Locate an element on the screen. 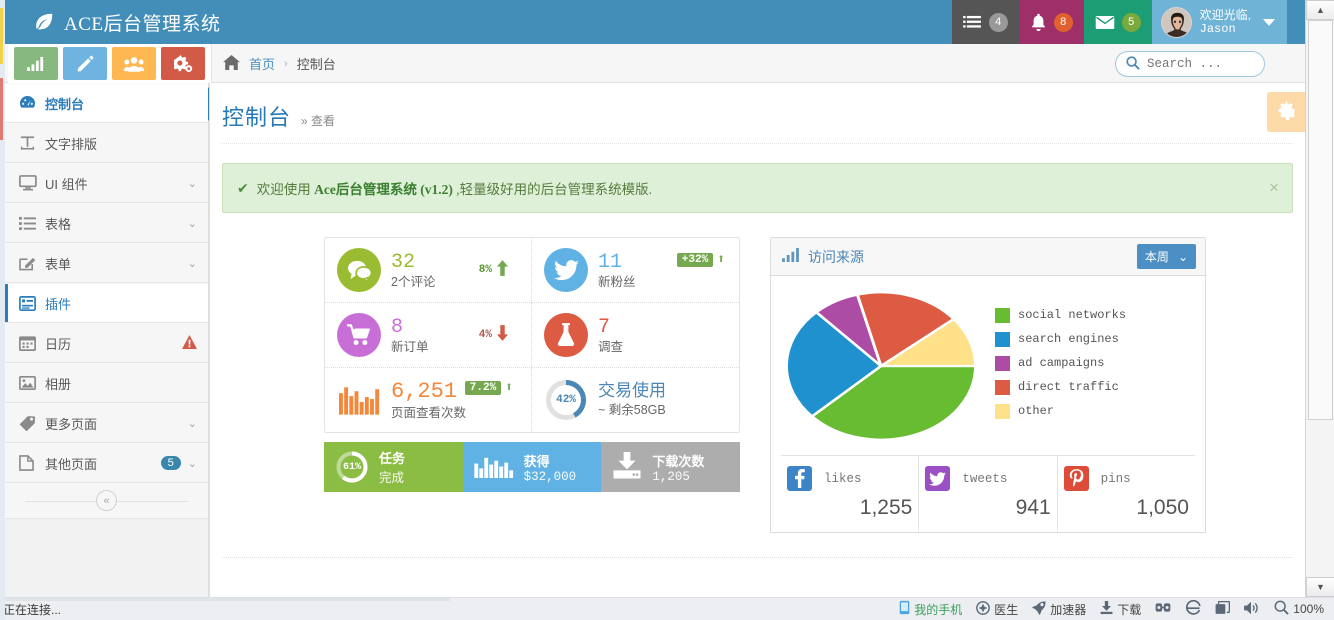  navbar-actions: 4 8 5 欢迎光临, Jason is located at coordinates (1119, 22).